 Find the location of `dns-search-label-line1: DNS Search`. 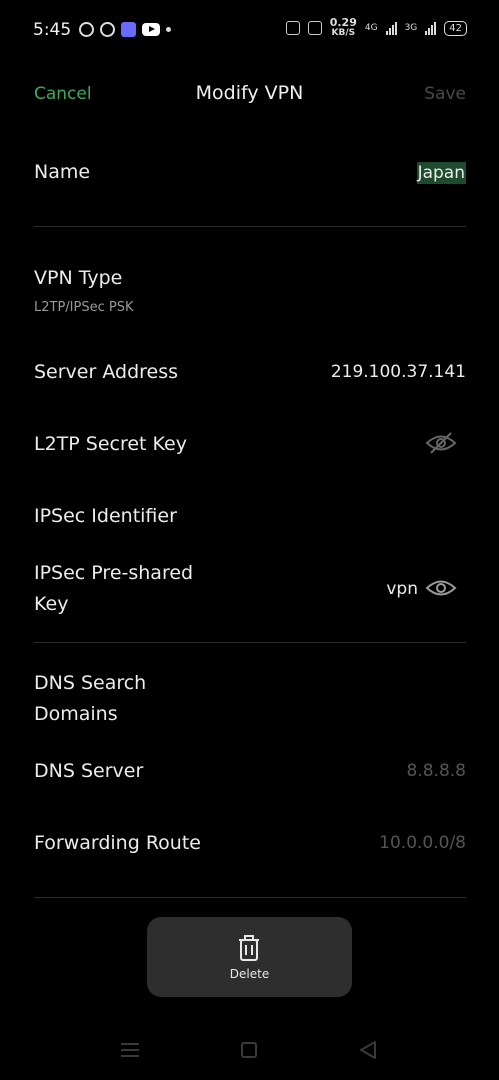

dns-search-label-line1: DNS Search is located at coordinates (90, 683).